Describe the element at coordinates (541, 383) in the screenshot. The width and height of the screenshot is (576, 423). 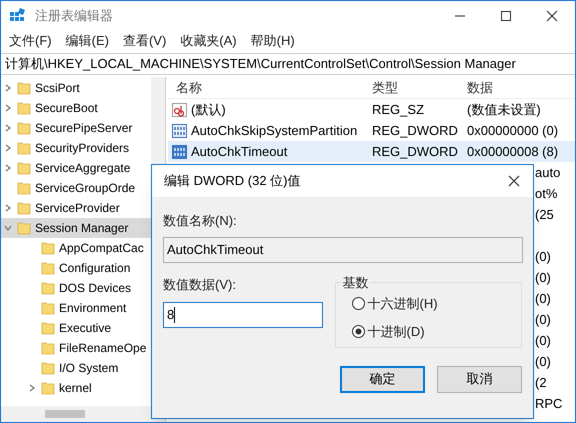
I see `table-cell-text: (2` at that location.